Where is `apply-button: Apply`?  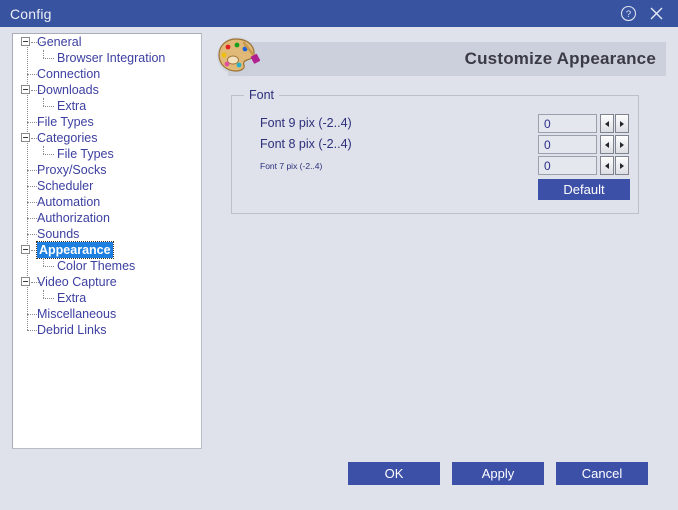 apply-button: Apply is located at coordinates (498, 473).